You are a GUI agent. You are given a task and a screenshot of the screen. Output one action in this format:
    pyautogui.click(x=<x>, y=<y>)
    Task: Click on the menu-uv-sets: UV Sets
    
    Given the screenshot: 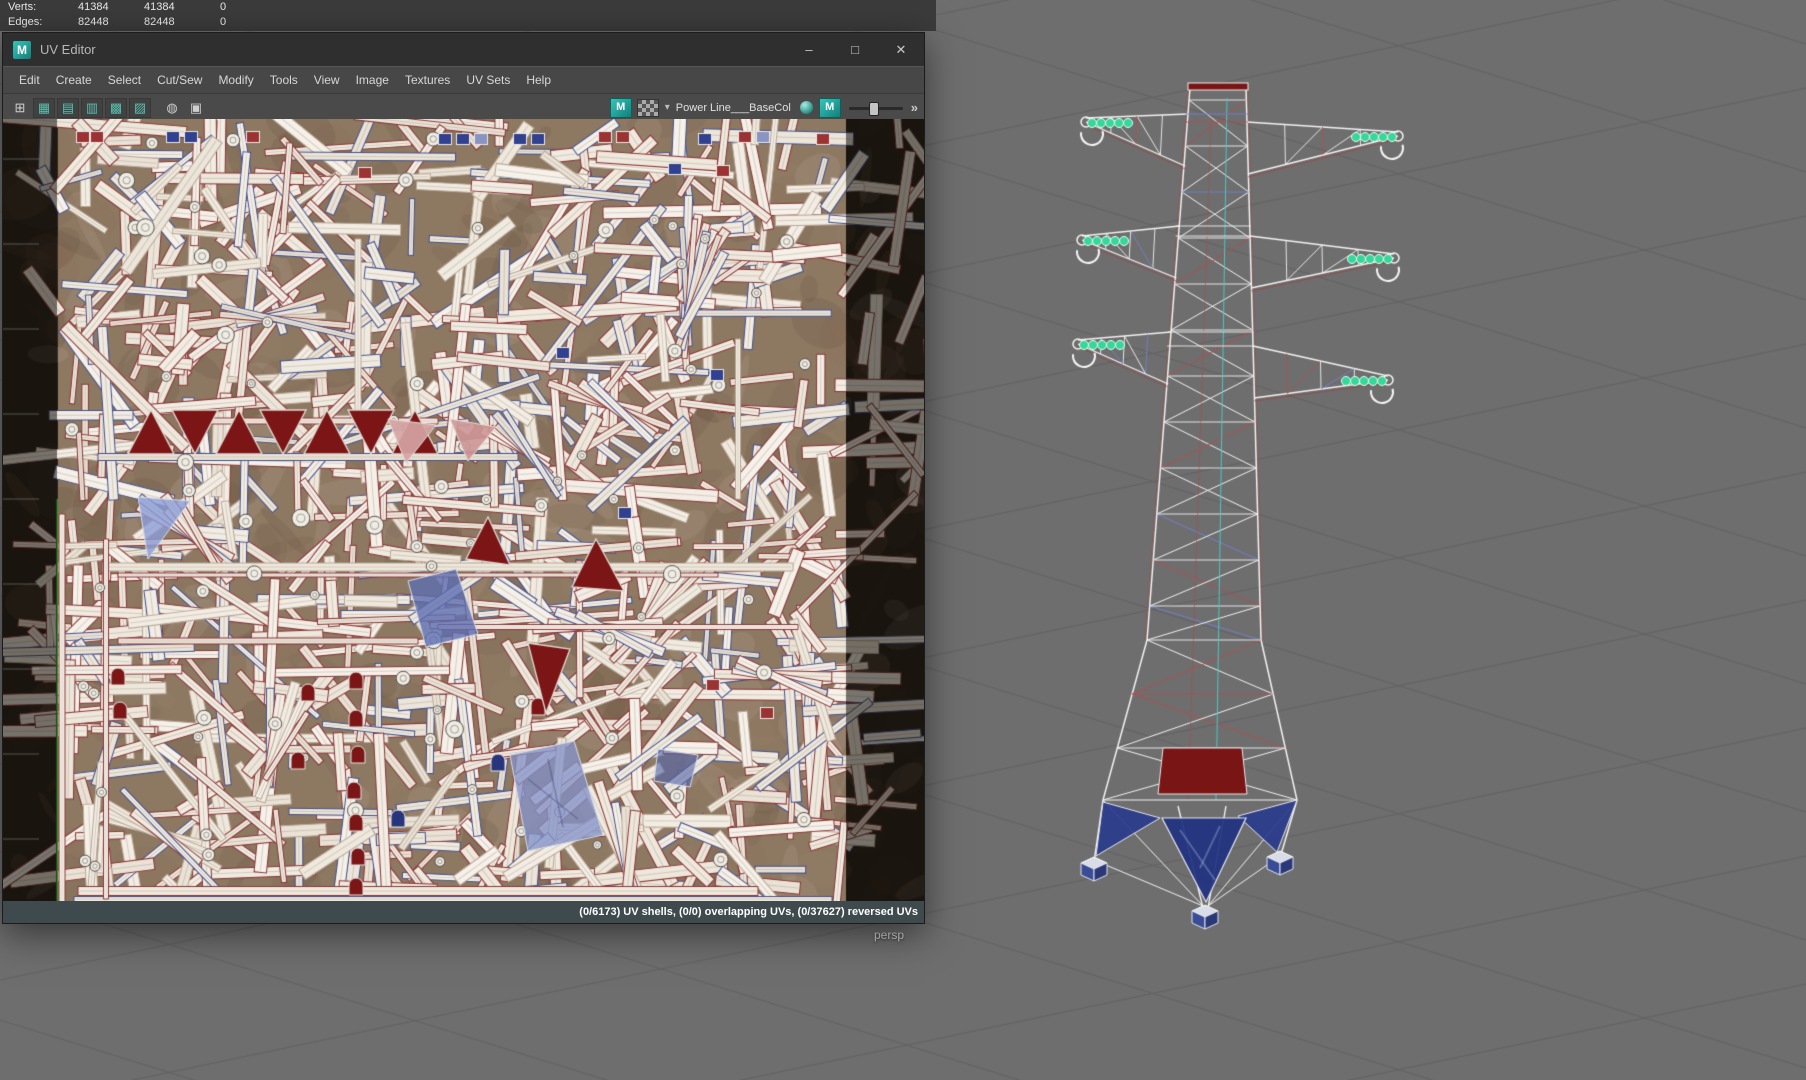 What is the action you would take?
    pyautogui.click(x=488, y=80)
    